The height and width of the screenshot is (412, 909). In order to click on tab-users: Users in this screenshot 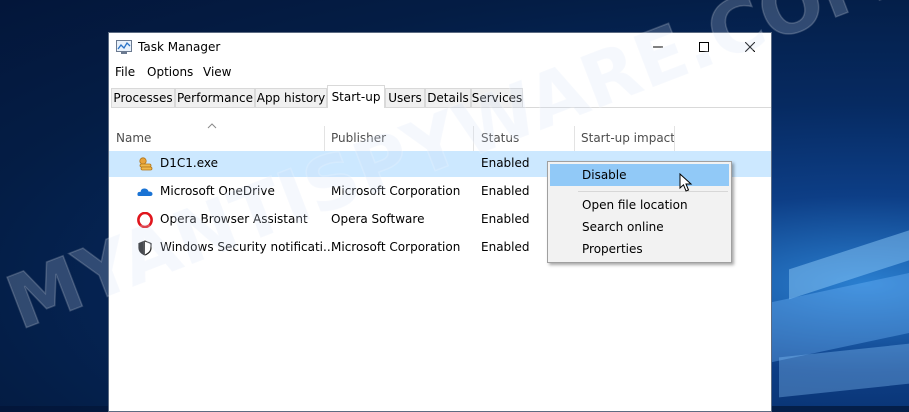, I will do `click(405, 97)`.